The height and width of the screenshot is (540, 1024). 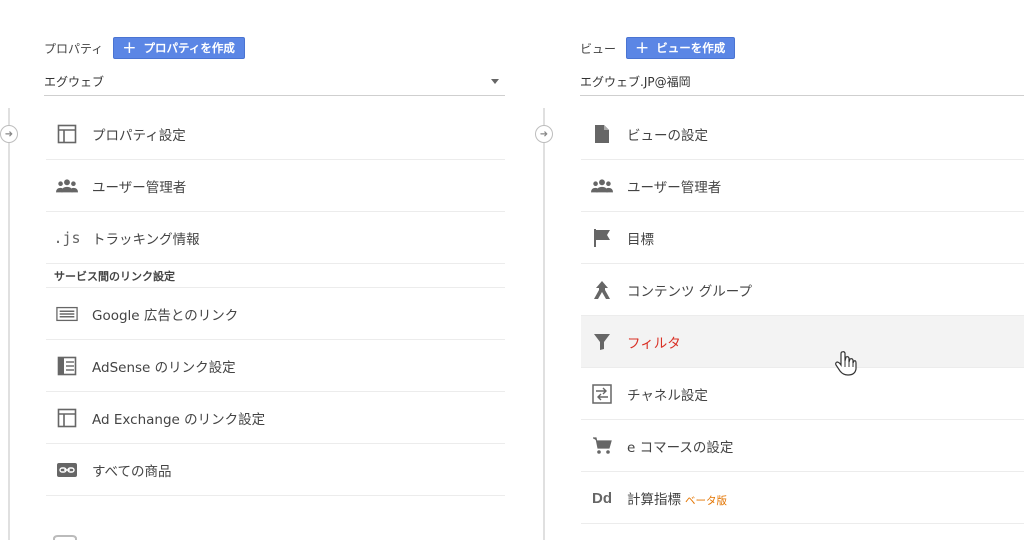 What do you see at coordinates (802, 342) in the screenshot?
I see `menu-item-filters: フィルタ` at bounding box center [802, 342].